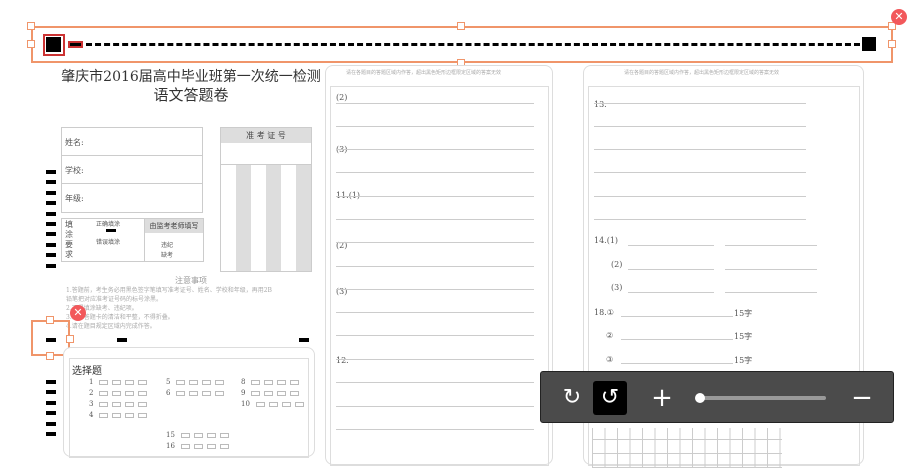 This screenshot has height=468, width=920. What do you see at coordinates (114, 299) in the screenshot?
I see `note-line: 铅笔把对应准考证号码的标号涂黑。` at bounding box center [114, 299].